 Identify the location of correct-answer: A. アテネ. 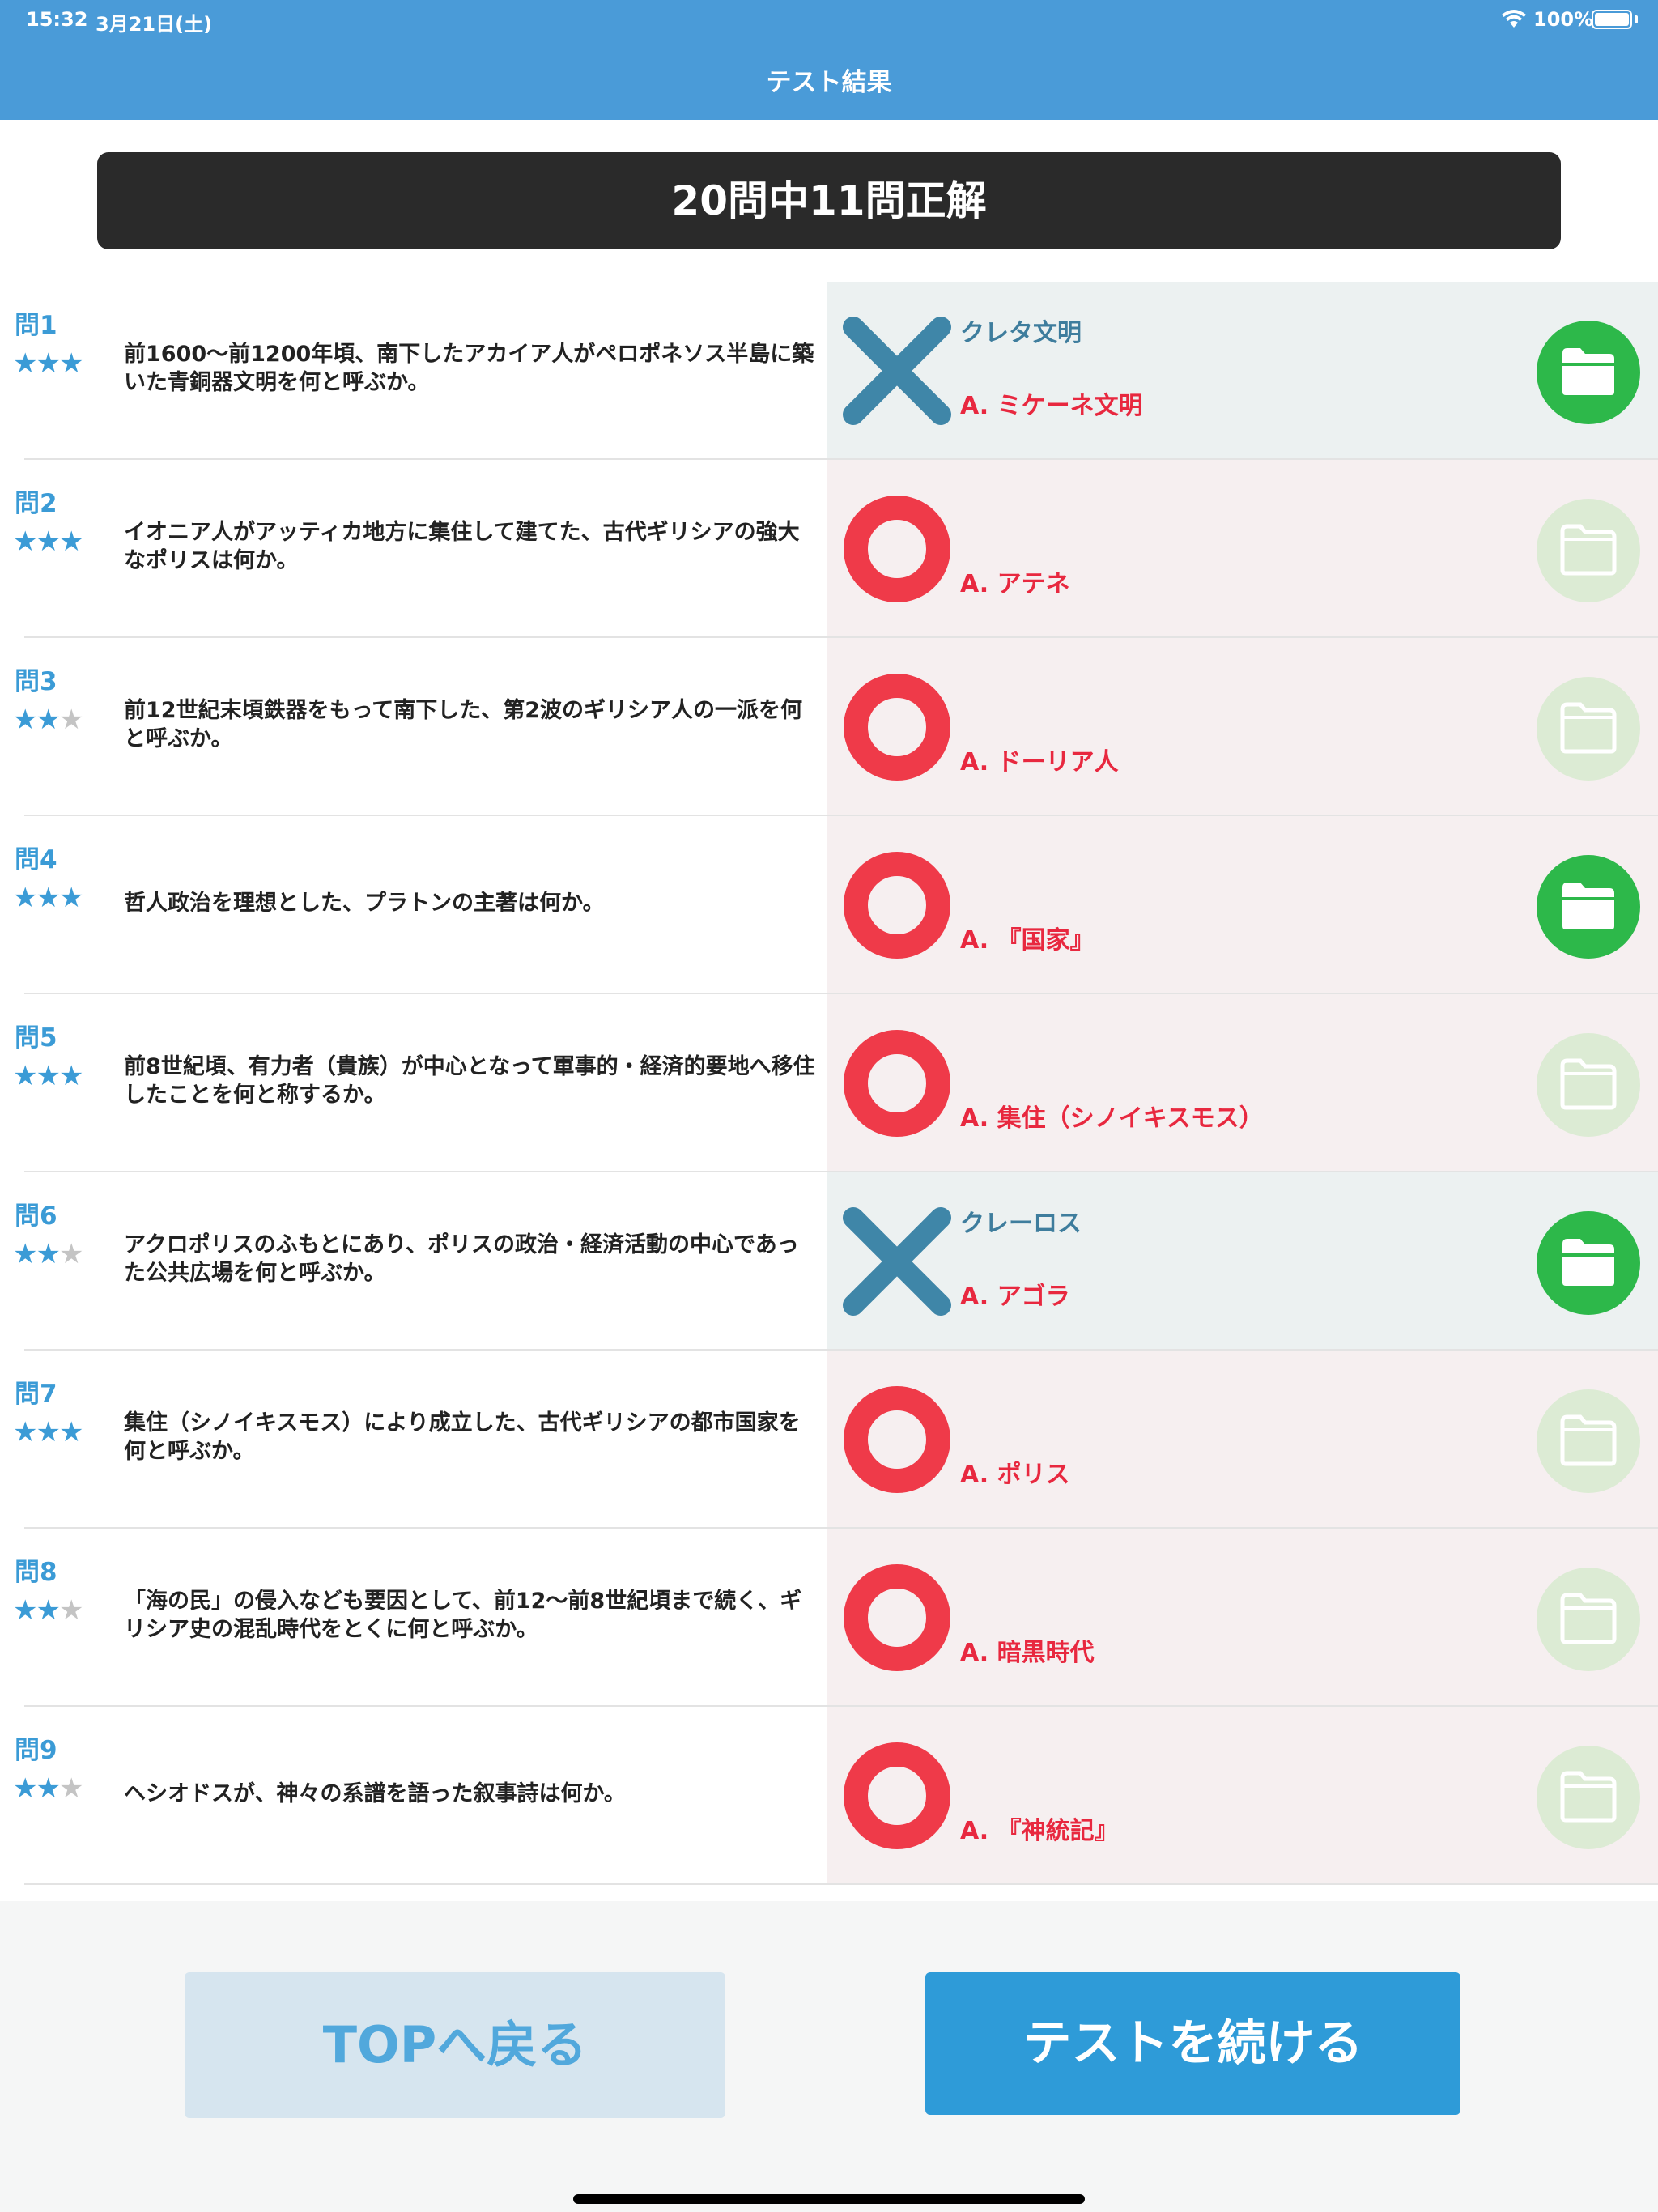
(1015, 584).